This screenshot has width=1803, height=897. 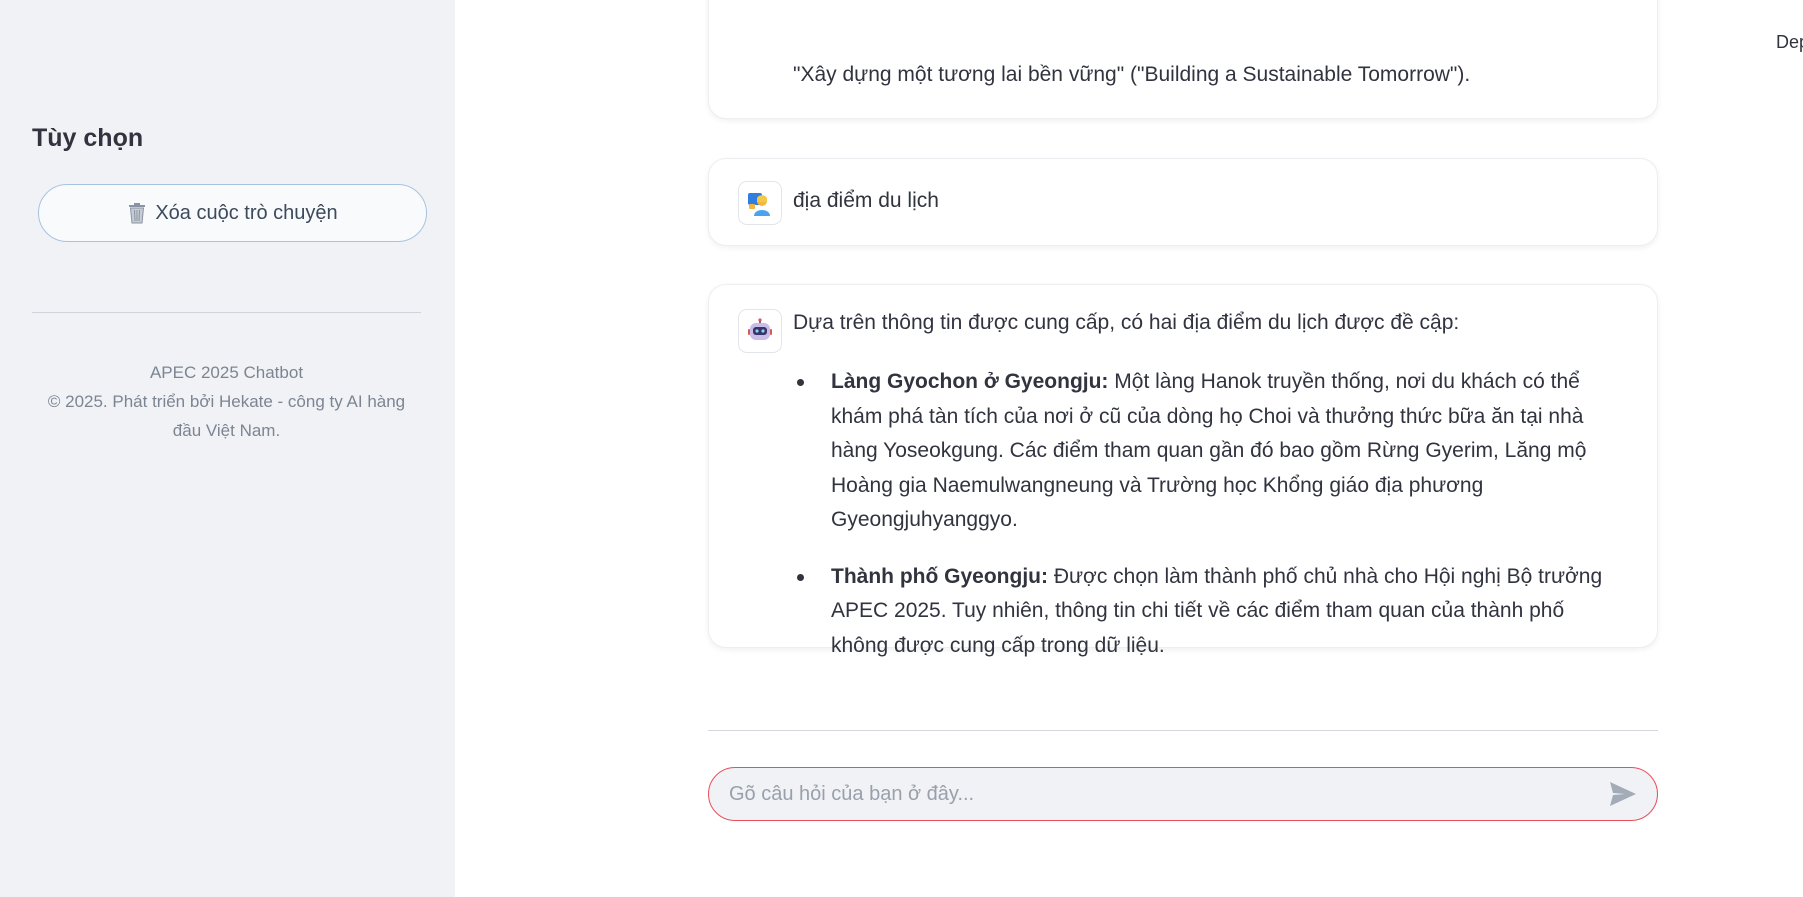 I want to click on clear-chat-button: Xóa cuộc trò chuyện, so click(x=232, y=213).